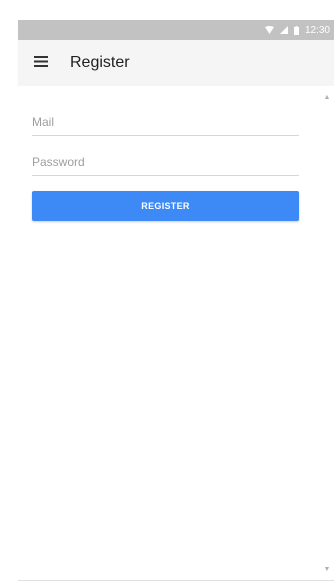 This screenshot has height=585, width=334. Describe the element at coordinates (176, 63) in the screenshot. I see `app-toolbar: Register` at that location.